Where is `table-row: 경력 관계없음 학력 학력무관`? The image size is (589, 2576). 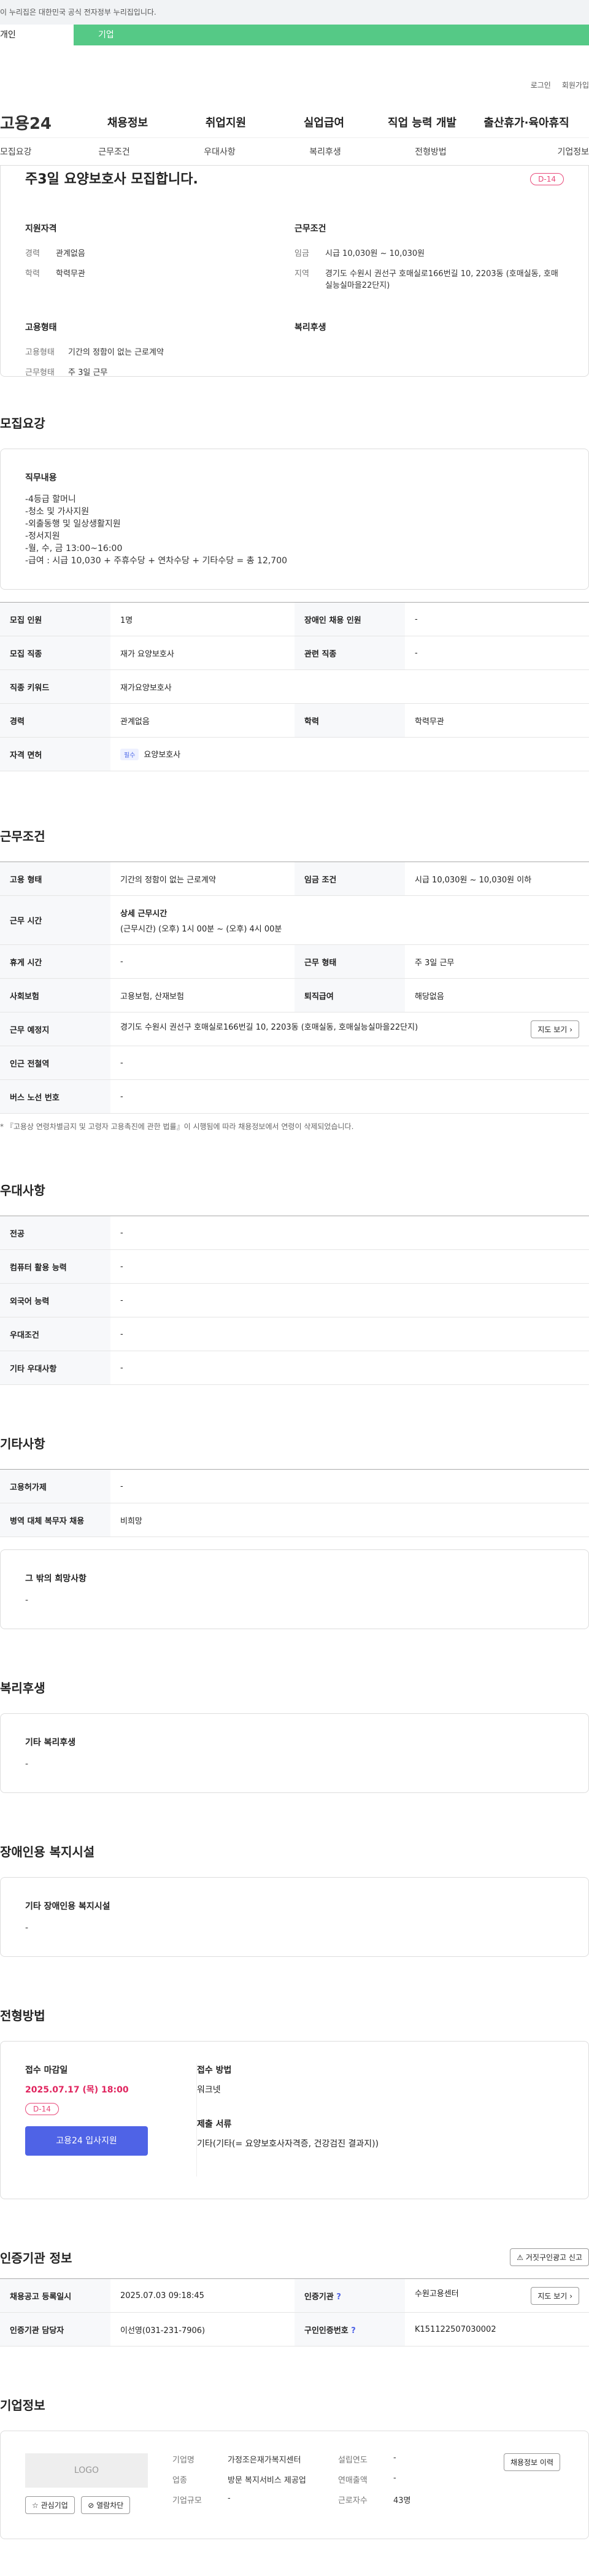 table-row: 경력 관계없음 학력 학력무관 is located at coordinates (294, 720).